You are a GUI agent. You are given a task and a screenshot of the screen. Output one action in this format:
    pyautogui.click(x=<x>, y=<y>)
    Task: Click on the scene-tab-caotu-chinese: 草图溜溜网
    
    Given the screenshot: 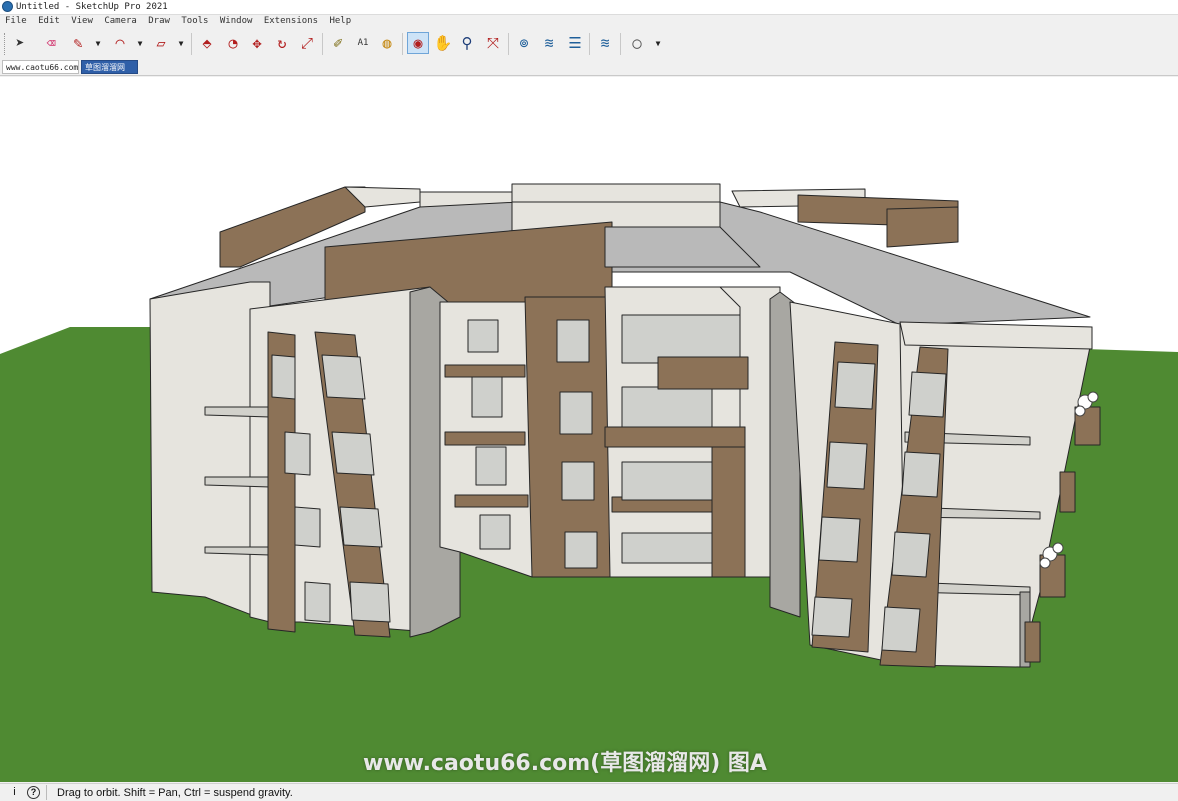 What is the action you would take?
    pyautogui.click(x=109, y=67)
    